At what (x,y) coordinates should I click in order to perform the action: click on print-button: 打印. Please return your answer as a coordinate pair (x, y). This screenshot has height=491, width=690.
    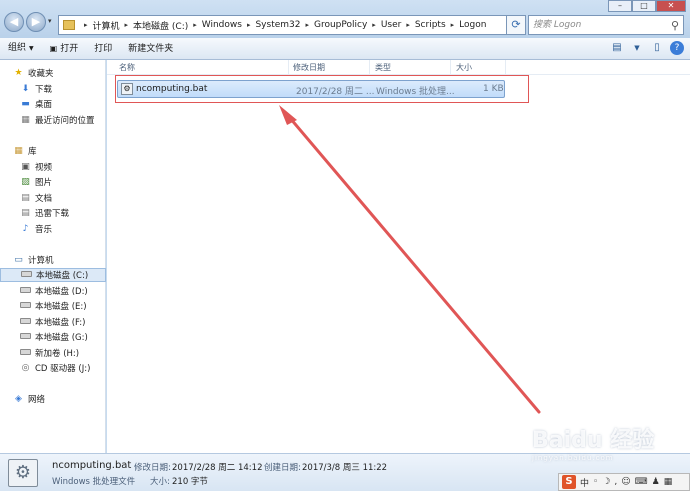
    Looking at the image, I should click on (103, 49).